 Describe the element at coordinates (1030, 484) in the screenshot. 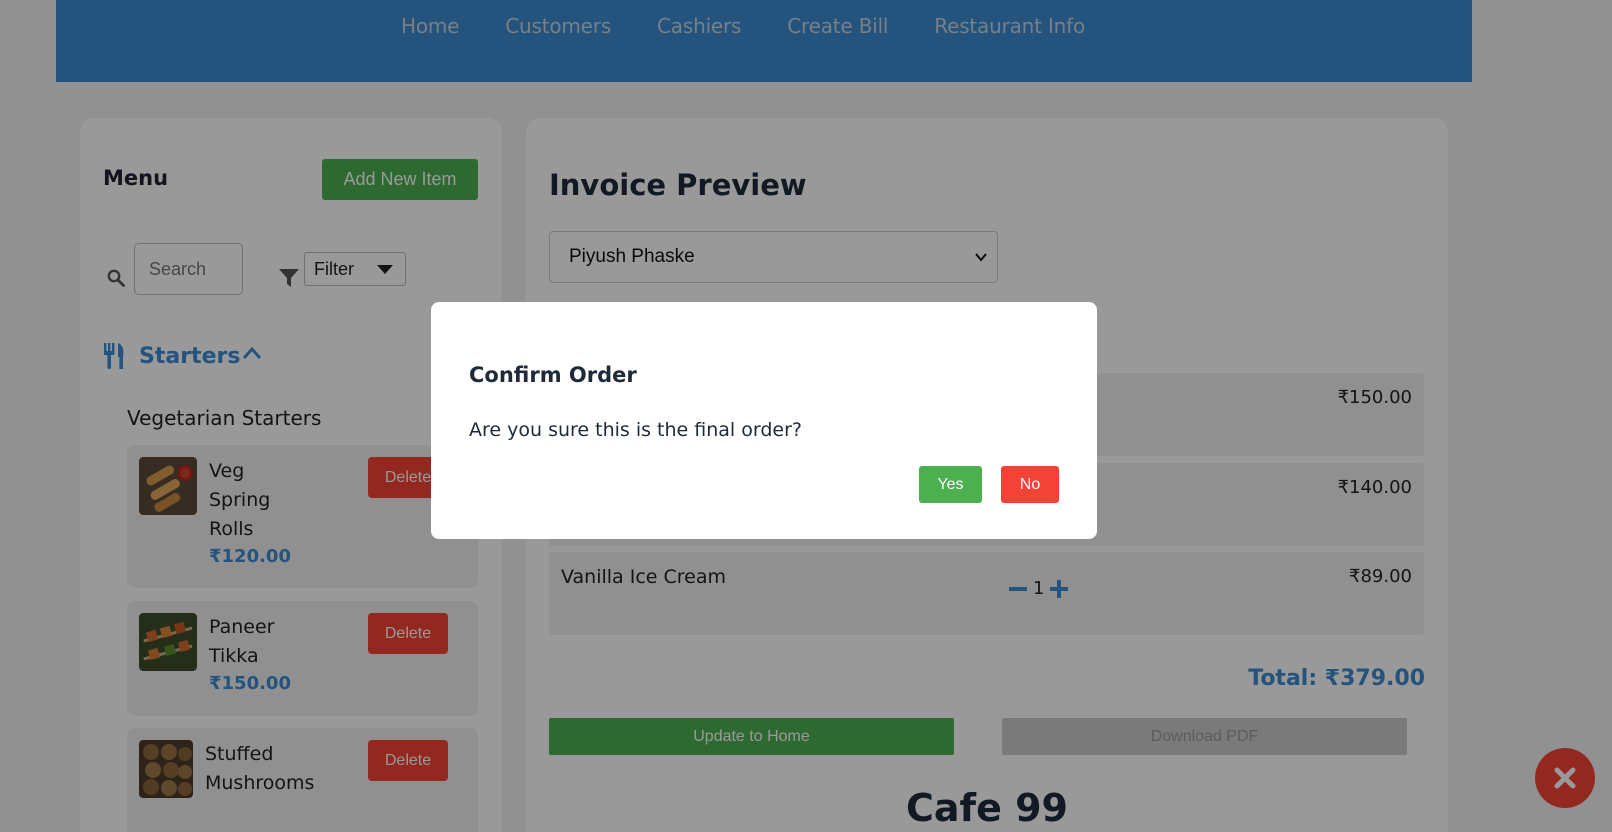

I see `confirm-no-button: No` at that location.